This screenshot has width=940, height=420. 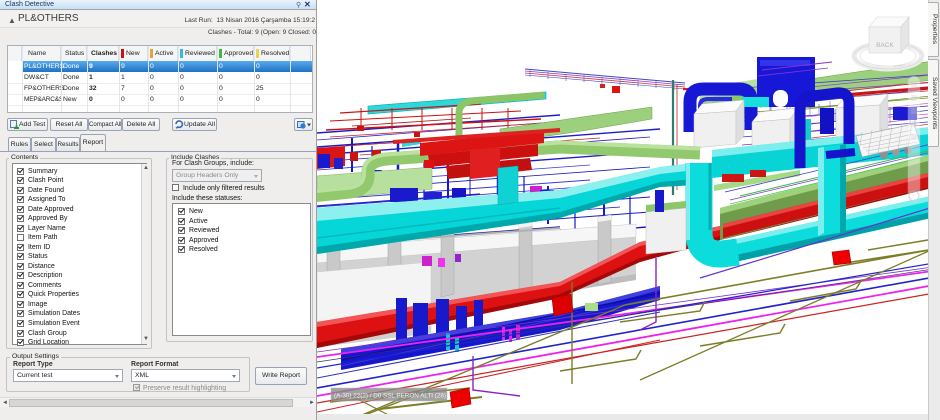 I want to click on svg-text:(A-30) 22(2) / D0 SSL PERON AL: (A-30) 22(2) / D0 SSL PERON ALTI (28), so click(x=390, y=396).